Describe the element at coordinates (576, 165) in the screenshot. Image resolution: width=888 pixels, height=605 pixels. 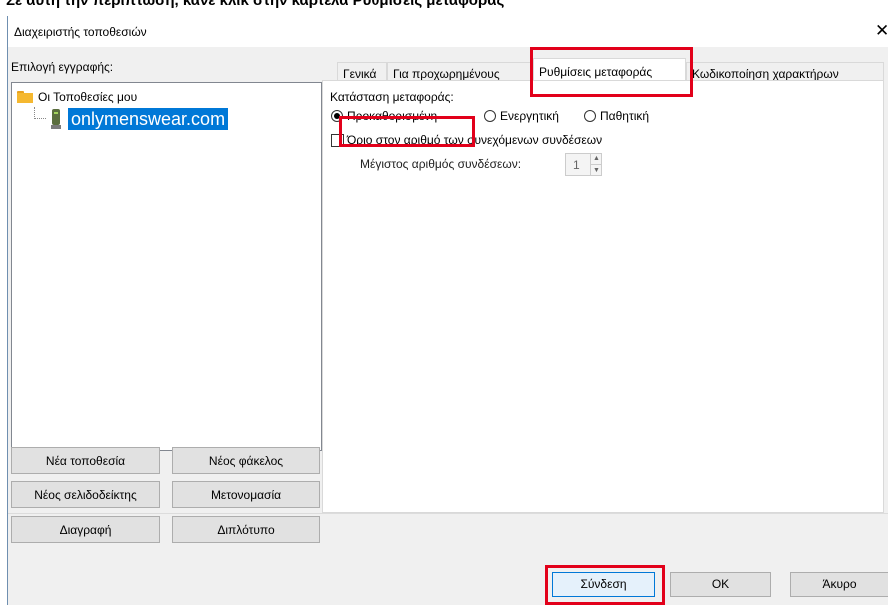
I see `max-connections-value: 1` at that location.